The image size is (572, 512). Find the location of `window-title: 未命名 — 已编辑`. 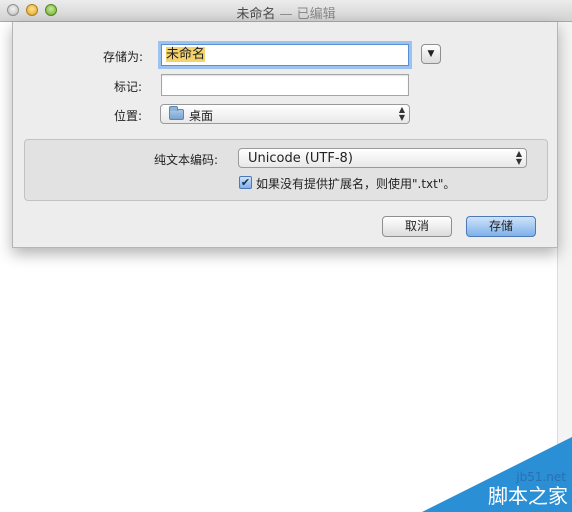

window-title: 未命名 — 已编辑 is located at coordinates (286, 12).